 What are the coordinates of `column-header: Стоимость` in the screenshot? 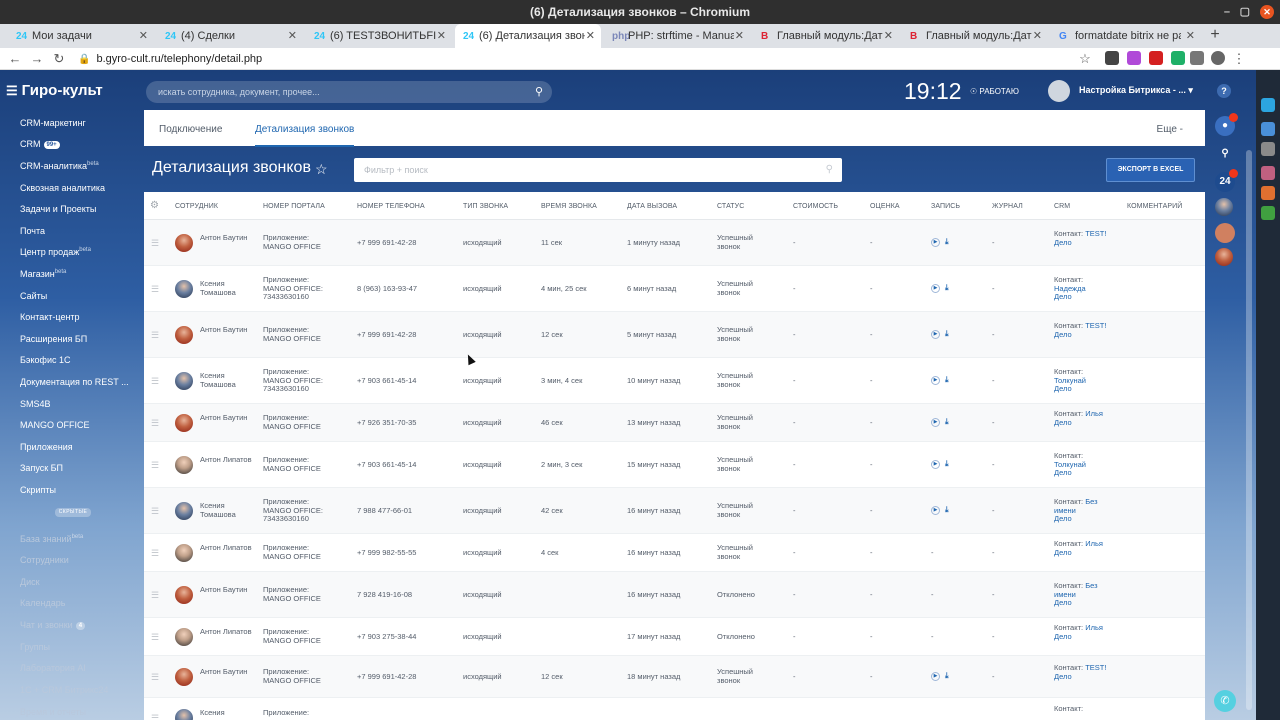 It's located at (815, 206).